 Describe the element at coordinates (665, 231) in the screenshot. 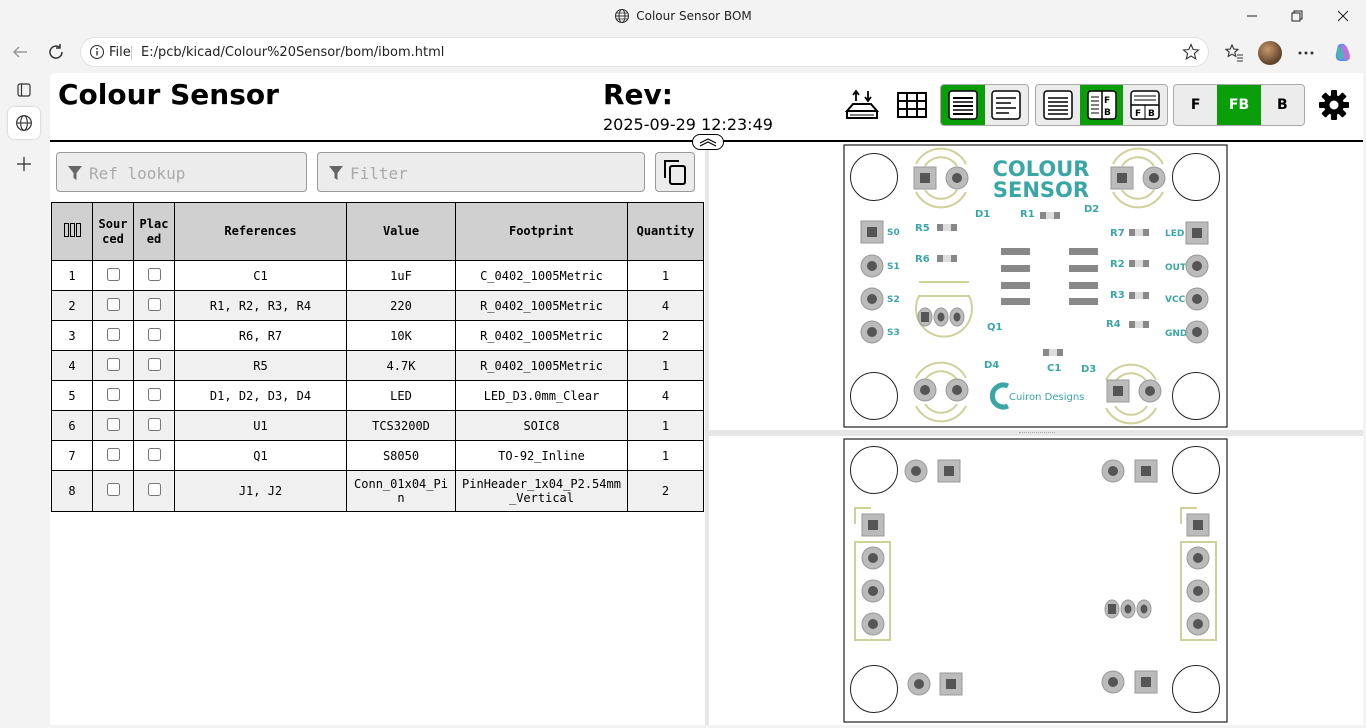

I see `quantity-header: Quantity` at that location.